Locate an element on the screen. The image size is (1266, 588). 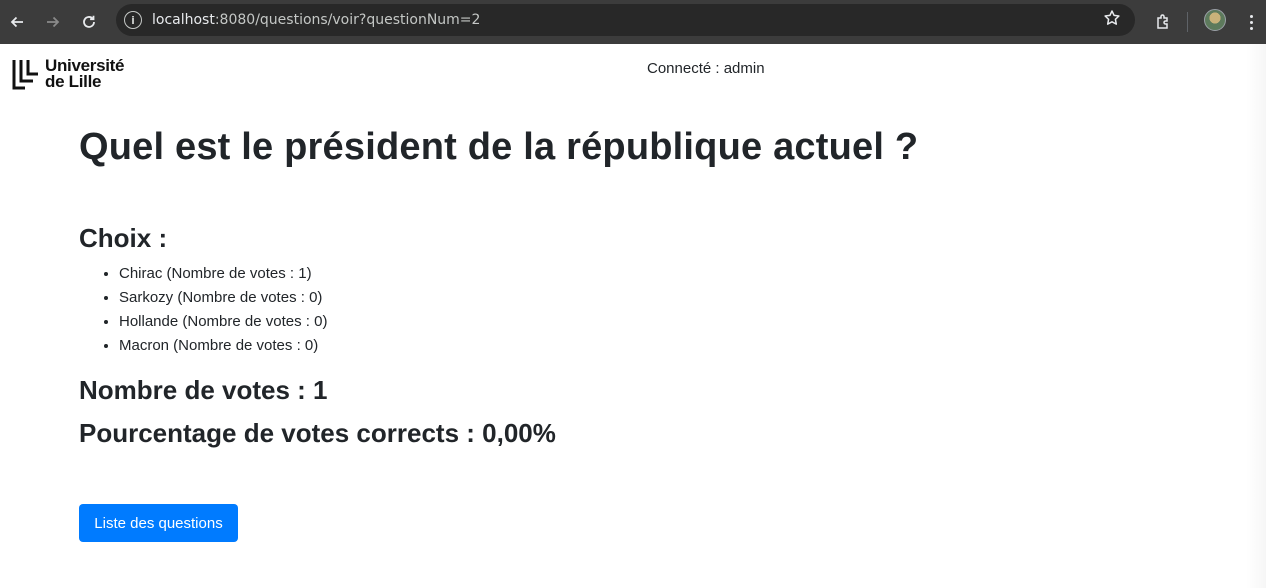
back-icon is located at coordinates (17, 22).